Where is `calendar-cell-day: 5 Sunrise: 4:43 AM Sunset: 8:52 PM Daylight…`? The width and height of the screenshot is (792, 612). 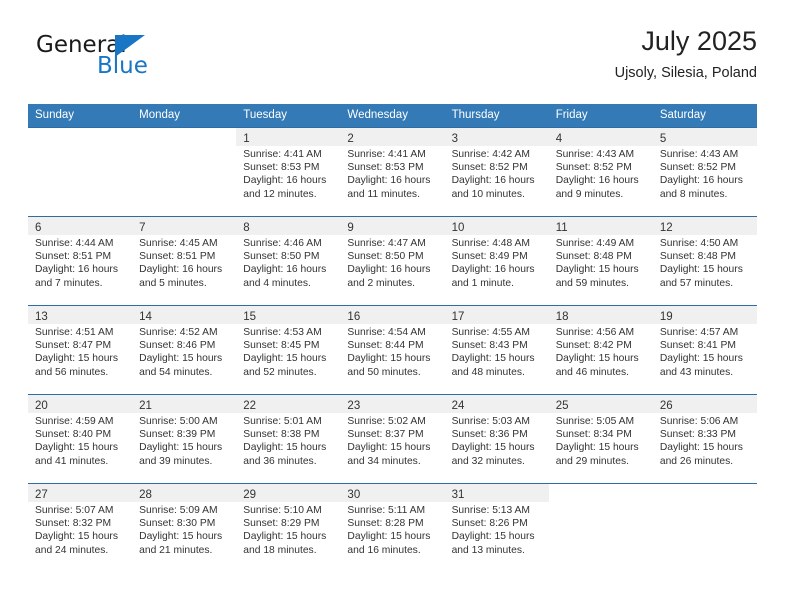 calendar-cell-day: 5 Sunrise: 4:43 AM Sunset: 8:52 PM Daylight… is located at coordinates (704, 172).